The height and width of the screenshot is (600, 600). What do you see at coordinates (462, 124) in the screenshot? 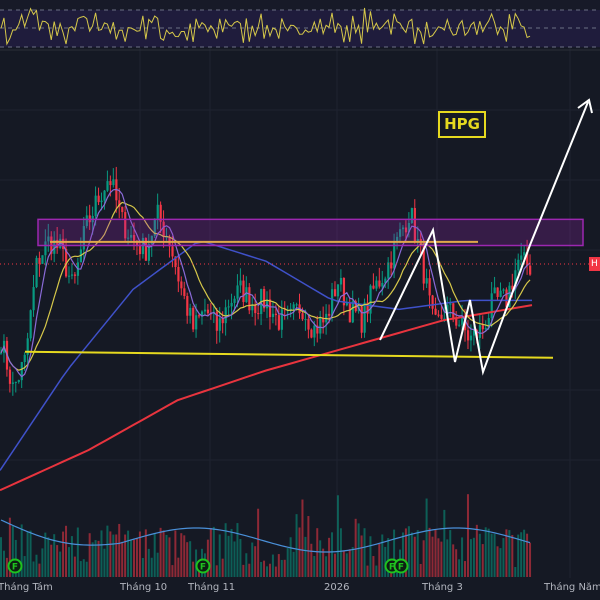
I see `ticker-annotation: HPG` at bounding box center [462, 124].